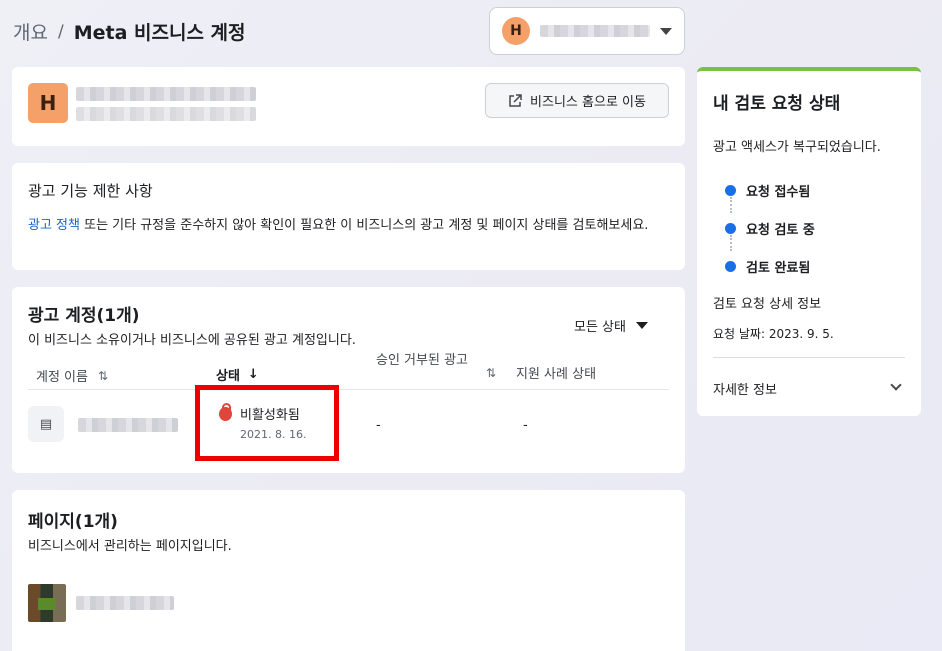 The image size is (942, 651). I want to click on breadcrumb-overview-link: 개요, so click(30, 31).